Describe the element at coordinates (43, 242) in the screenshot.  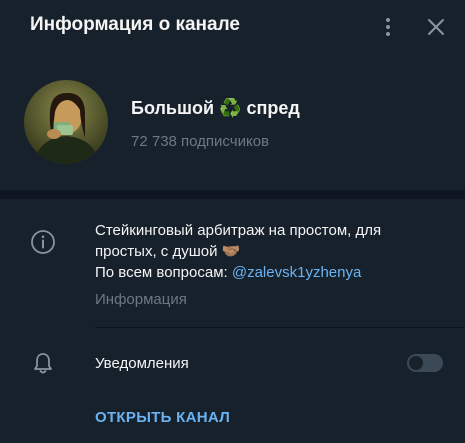
I see `info-icon` at that location.